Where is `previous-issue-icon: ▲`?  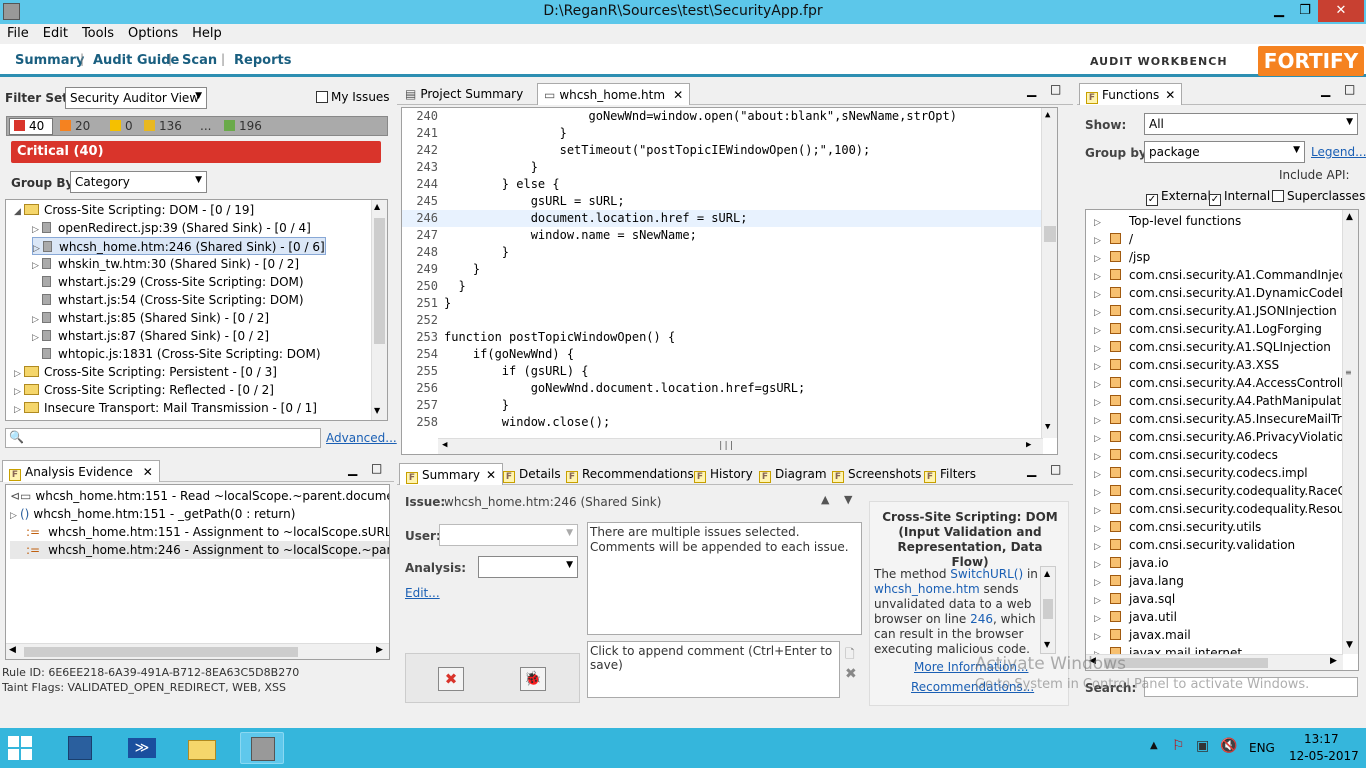 previous-issue-icon: ▲ is located at coordinates (825, 499).